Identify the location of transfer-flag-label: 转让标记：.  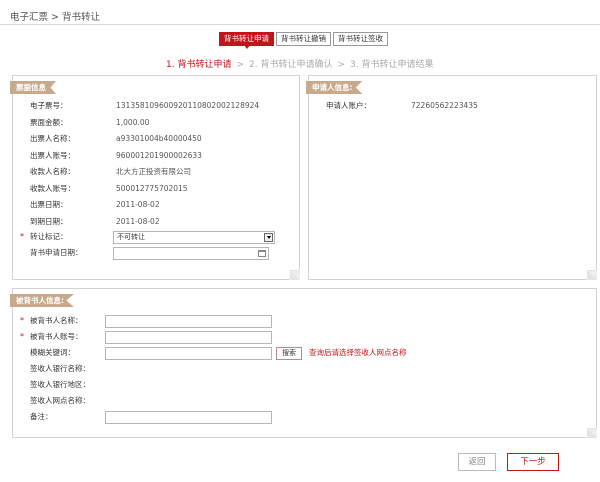
(49, 236).